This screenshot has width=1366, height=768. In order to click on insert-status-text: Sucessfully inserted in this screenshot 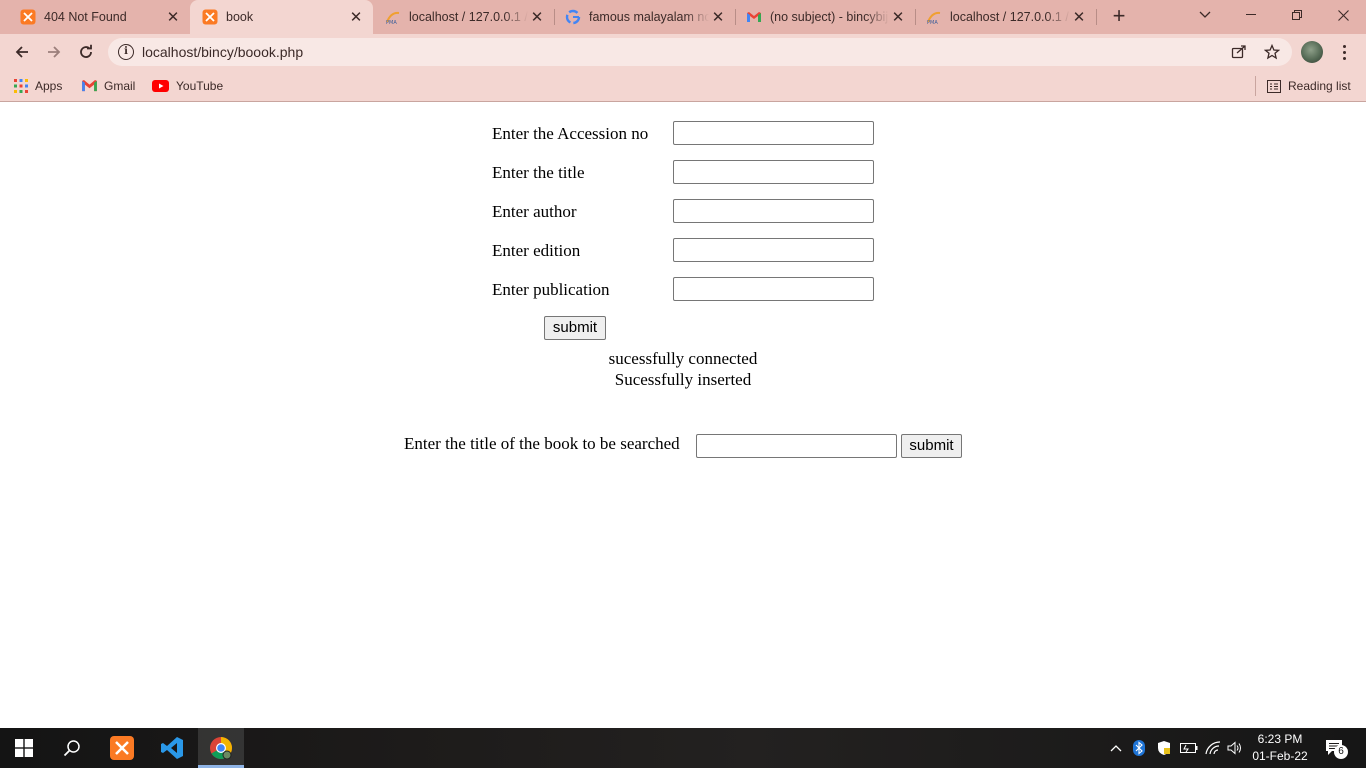, I will do `click(683, 379)`.